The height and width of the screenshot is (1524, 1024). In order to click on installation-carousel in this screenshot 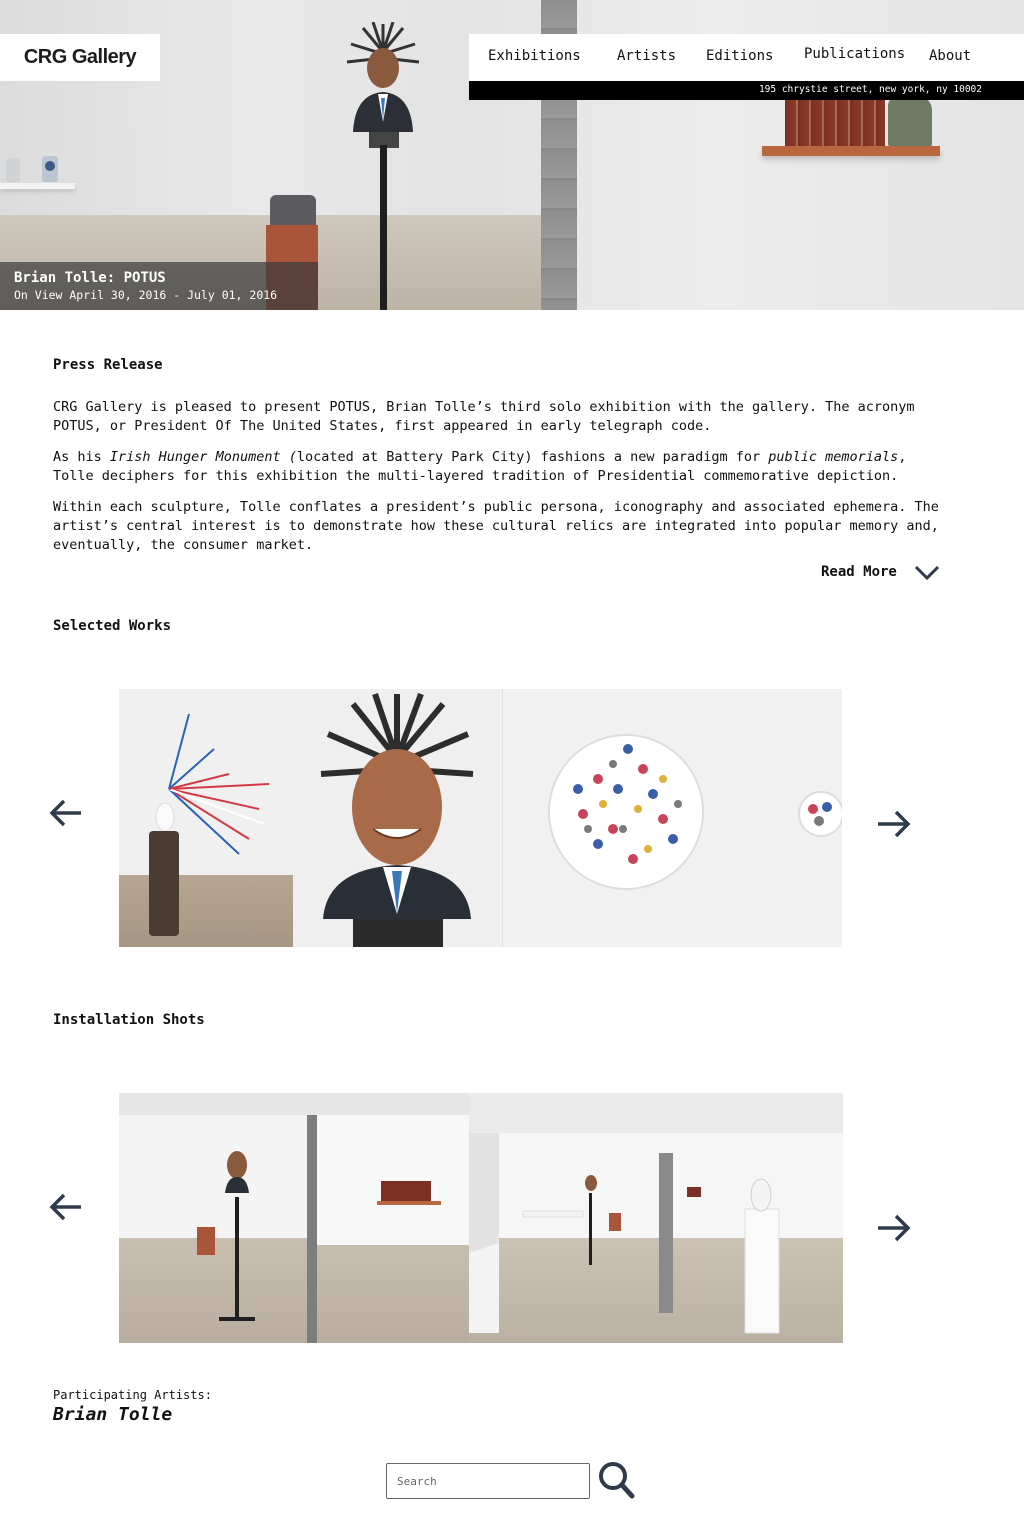, I will do `click(481, 1218)`.